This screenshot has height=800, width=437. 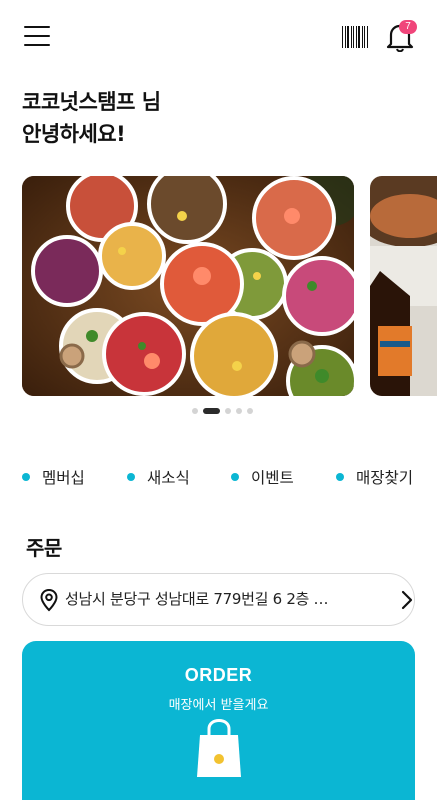 I want to click on shopping-bag-icon, so click(x=219, y=748).